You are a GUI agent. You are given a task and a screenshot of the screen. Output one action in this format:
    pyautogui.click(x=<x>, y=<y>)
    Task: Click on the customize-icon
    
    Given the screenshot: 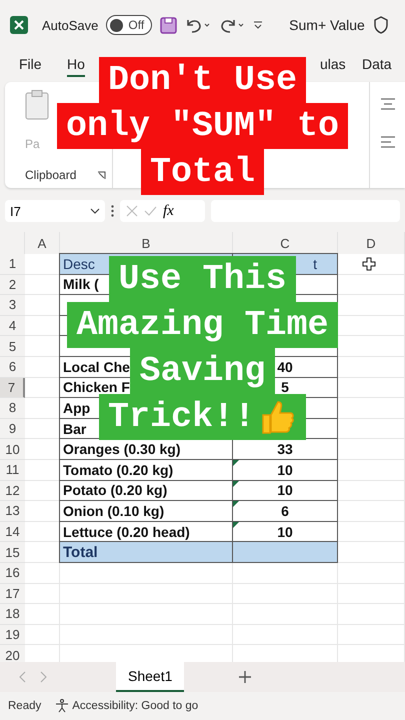 What is the action you would take?
    pyautogui.click(x=258, y=25)
    